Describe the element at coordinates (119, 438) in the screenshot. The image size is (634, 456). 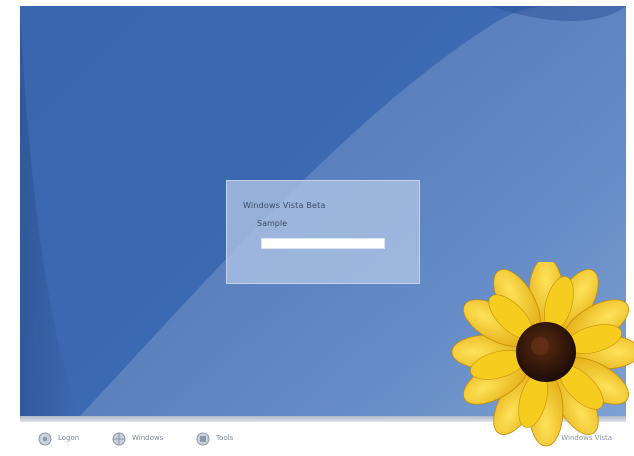
I see `language-icon` at that location.